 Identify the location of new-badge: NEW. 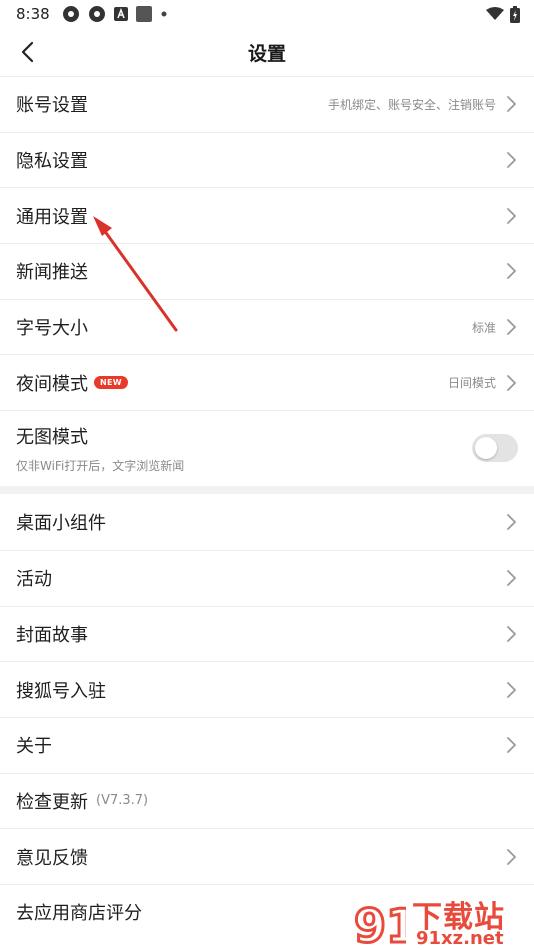
(111, 383).